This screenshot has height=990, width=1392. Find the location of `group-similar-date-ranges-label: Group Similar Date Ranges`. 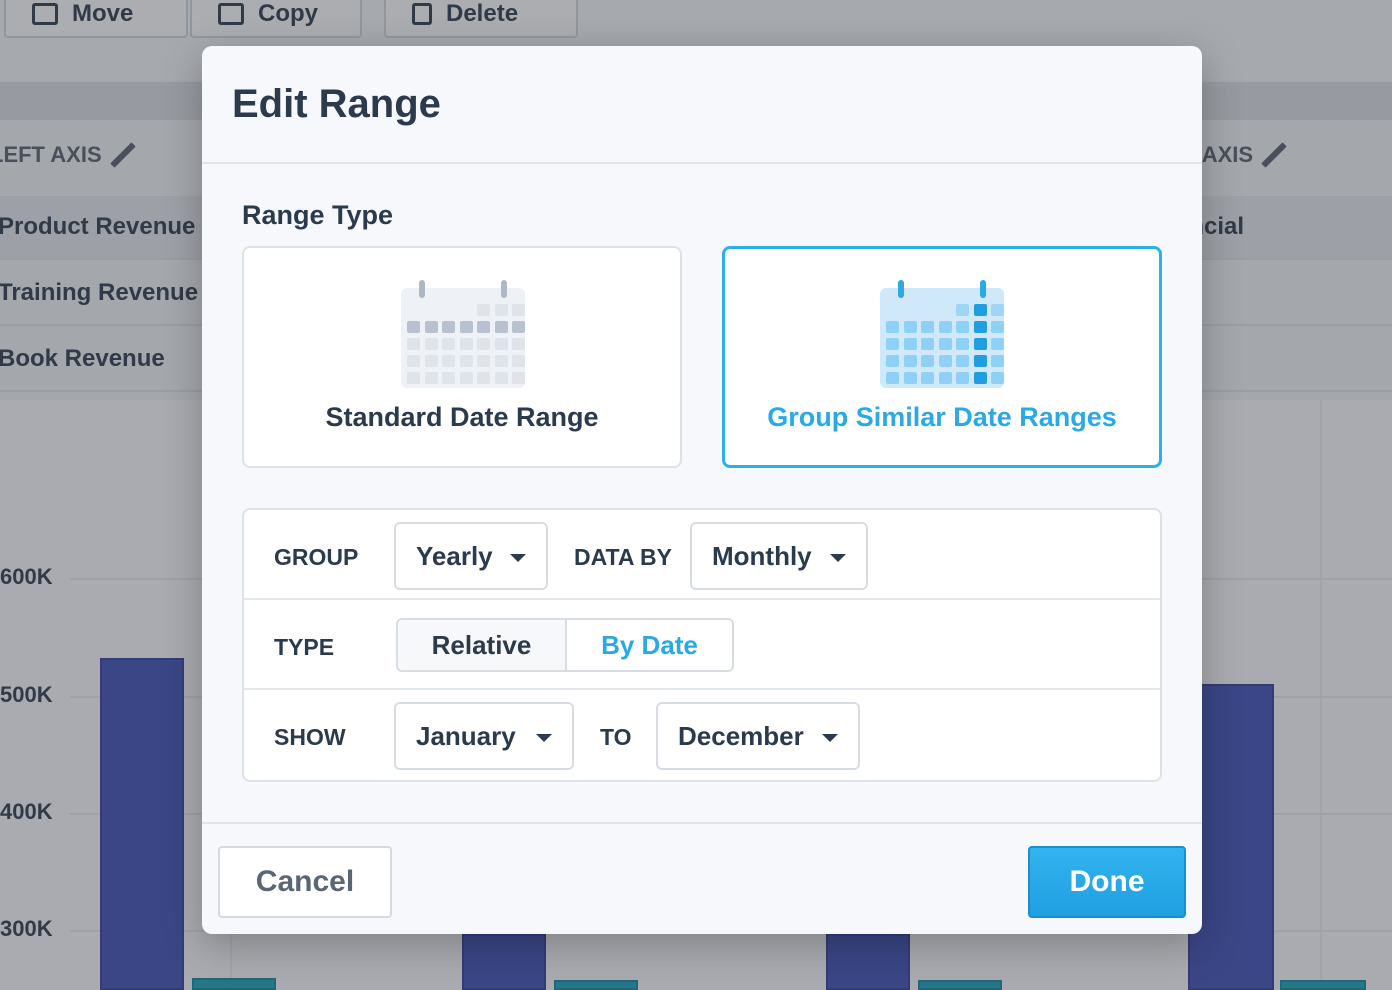

group-similar-date-ranges-label: Group Similar Date Ranges is located at coordinates (942, 417).